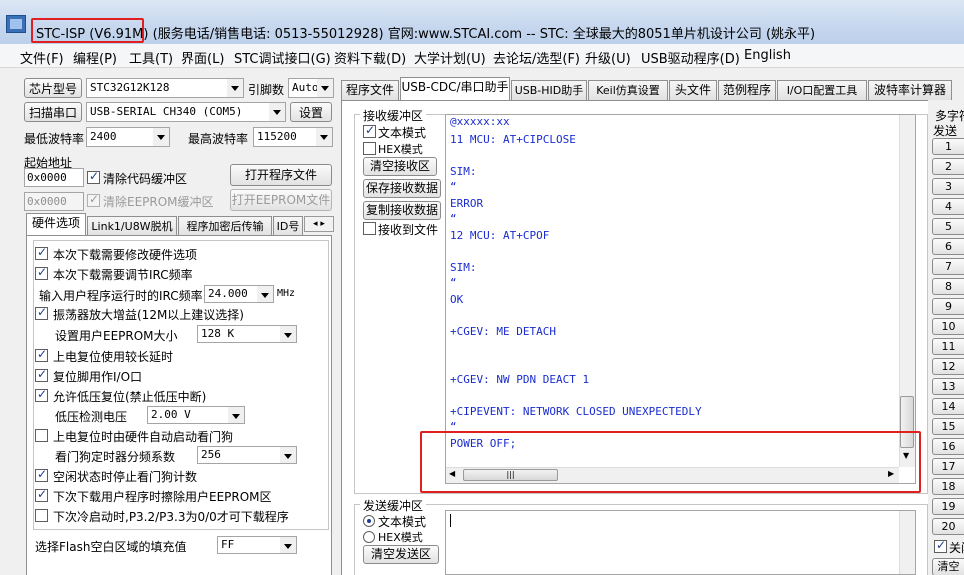 This screenshot has width=964, height=575. What do you see at coordinates (186, 112) in the screenshot?
I see `serial-port-select: USB-SERIAL CH340 (COM5)` at bounding box center [186, 112].